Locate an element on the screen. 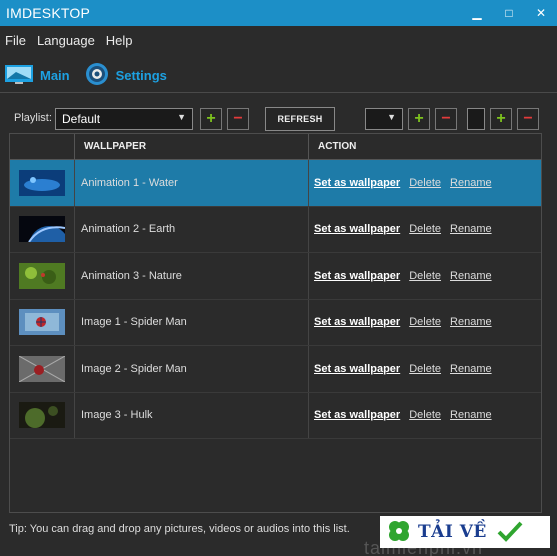 The width and height of the screenshot is (557, 556). spiderman2-thumbnail is located at coordinates (42, 368).